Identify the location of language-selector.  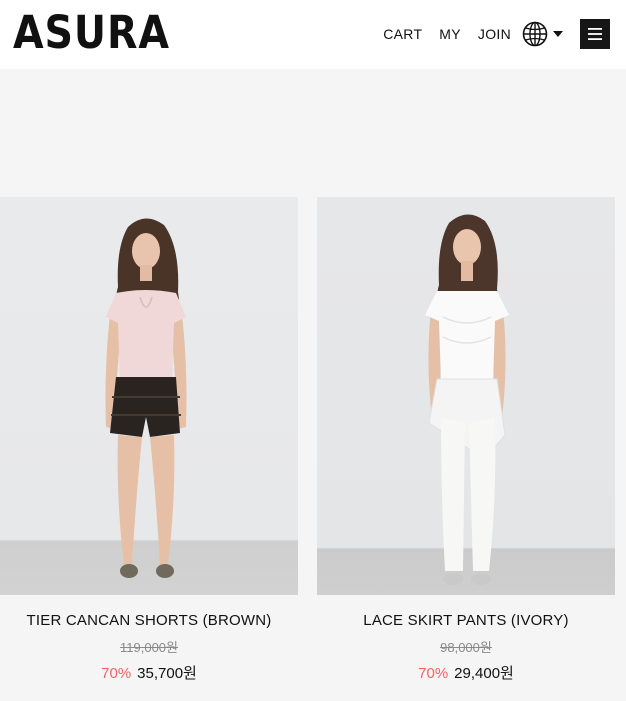
(542, 34).